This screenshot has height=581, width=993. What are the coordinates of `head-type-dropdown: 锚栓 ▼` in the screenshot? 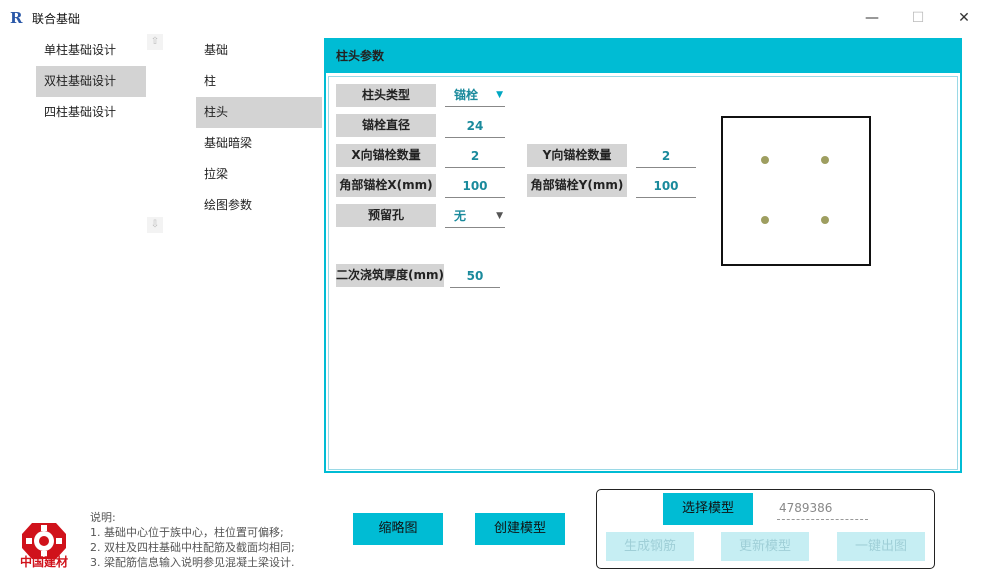 It's located at (475, 95).